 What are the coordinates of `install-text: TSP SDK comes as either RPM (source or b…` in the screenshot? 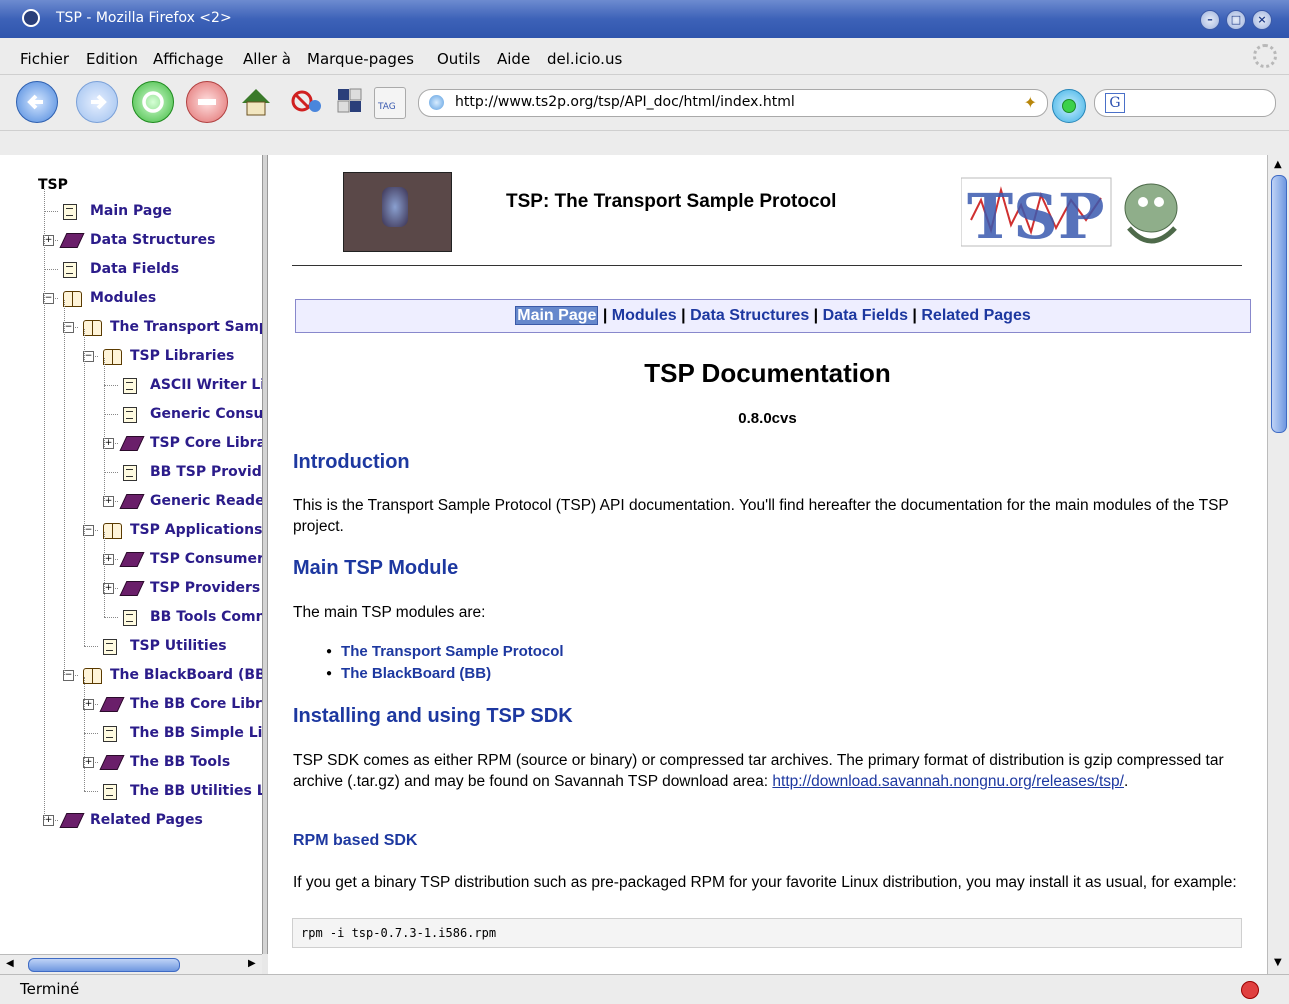 It's located at (768, 771).